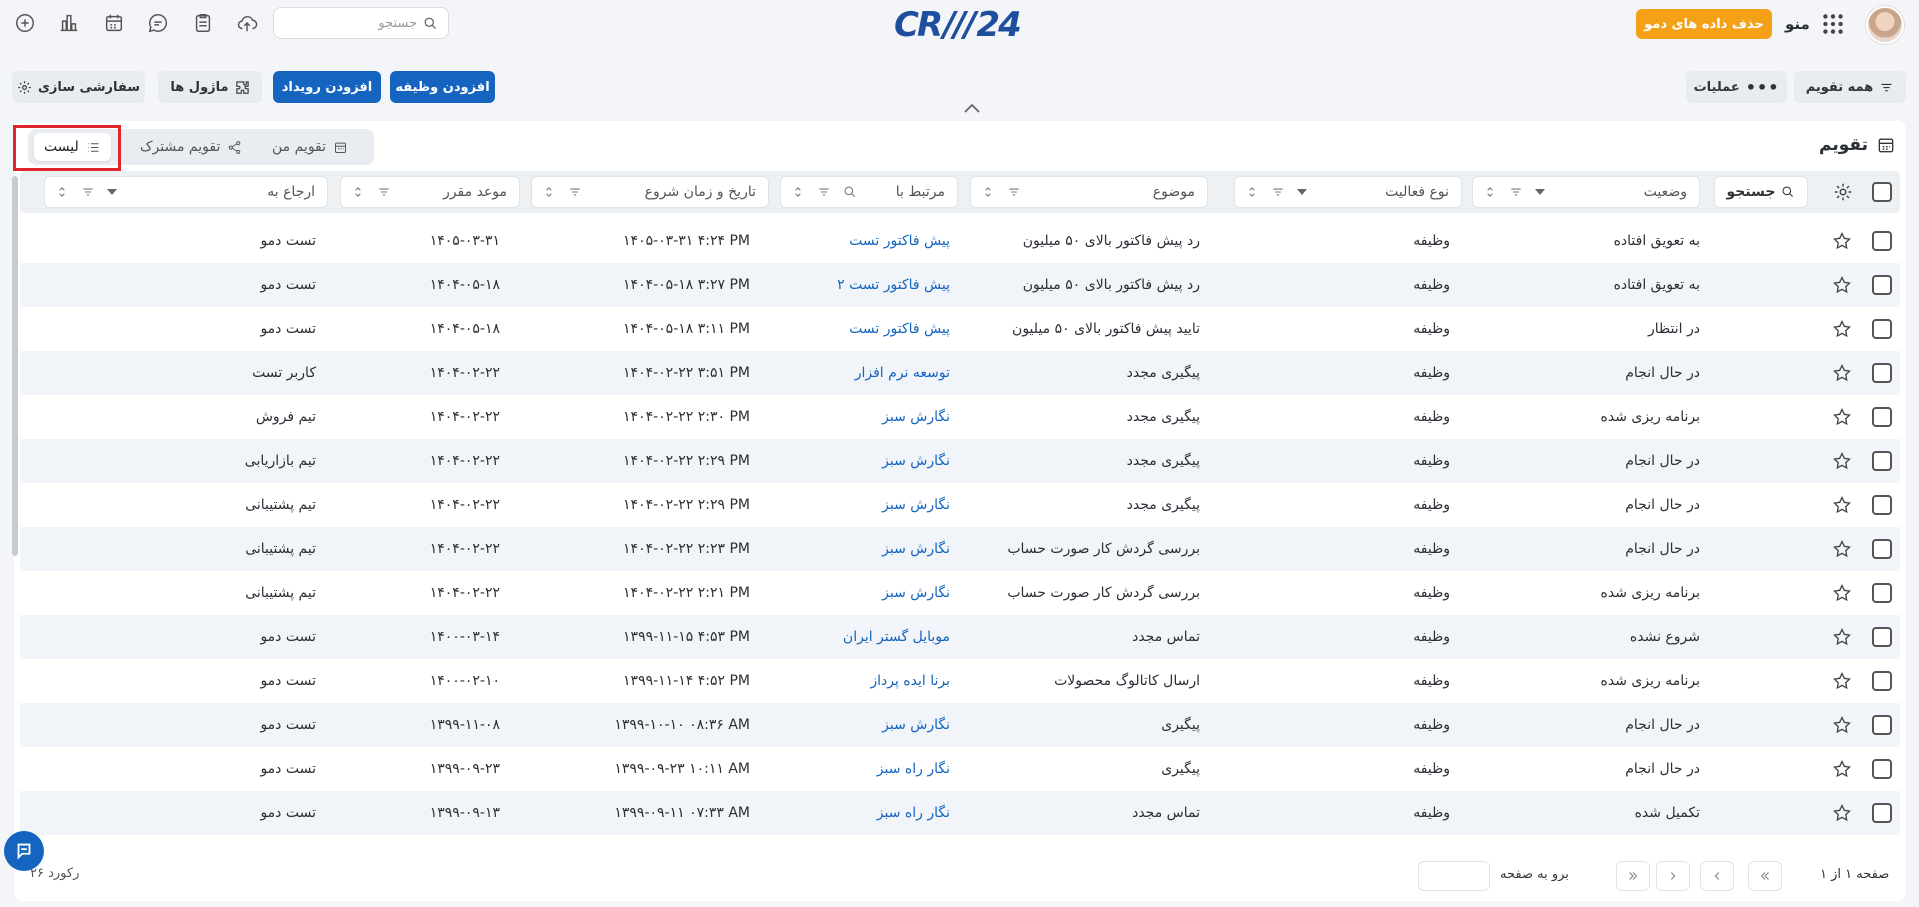 This screenshot has width=1919, height=907. Describe the element at coordinates (158, 23) in the screenshot. I see `chat-icon` at that location.